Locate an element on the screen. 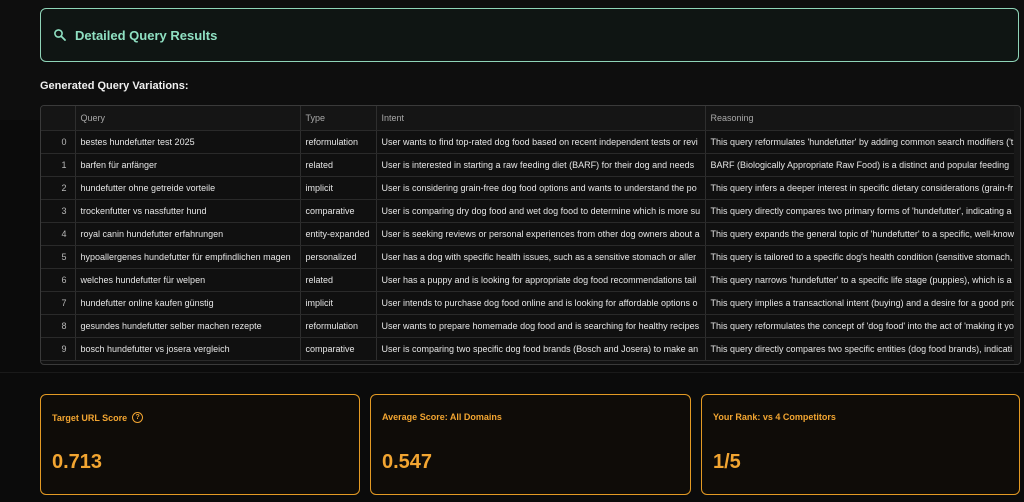 This screenshot has width=1024, height=502. row-index: 7 is located at coordinates (58, 303).